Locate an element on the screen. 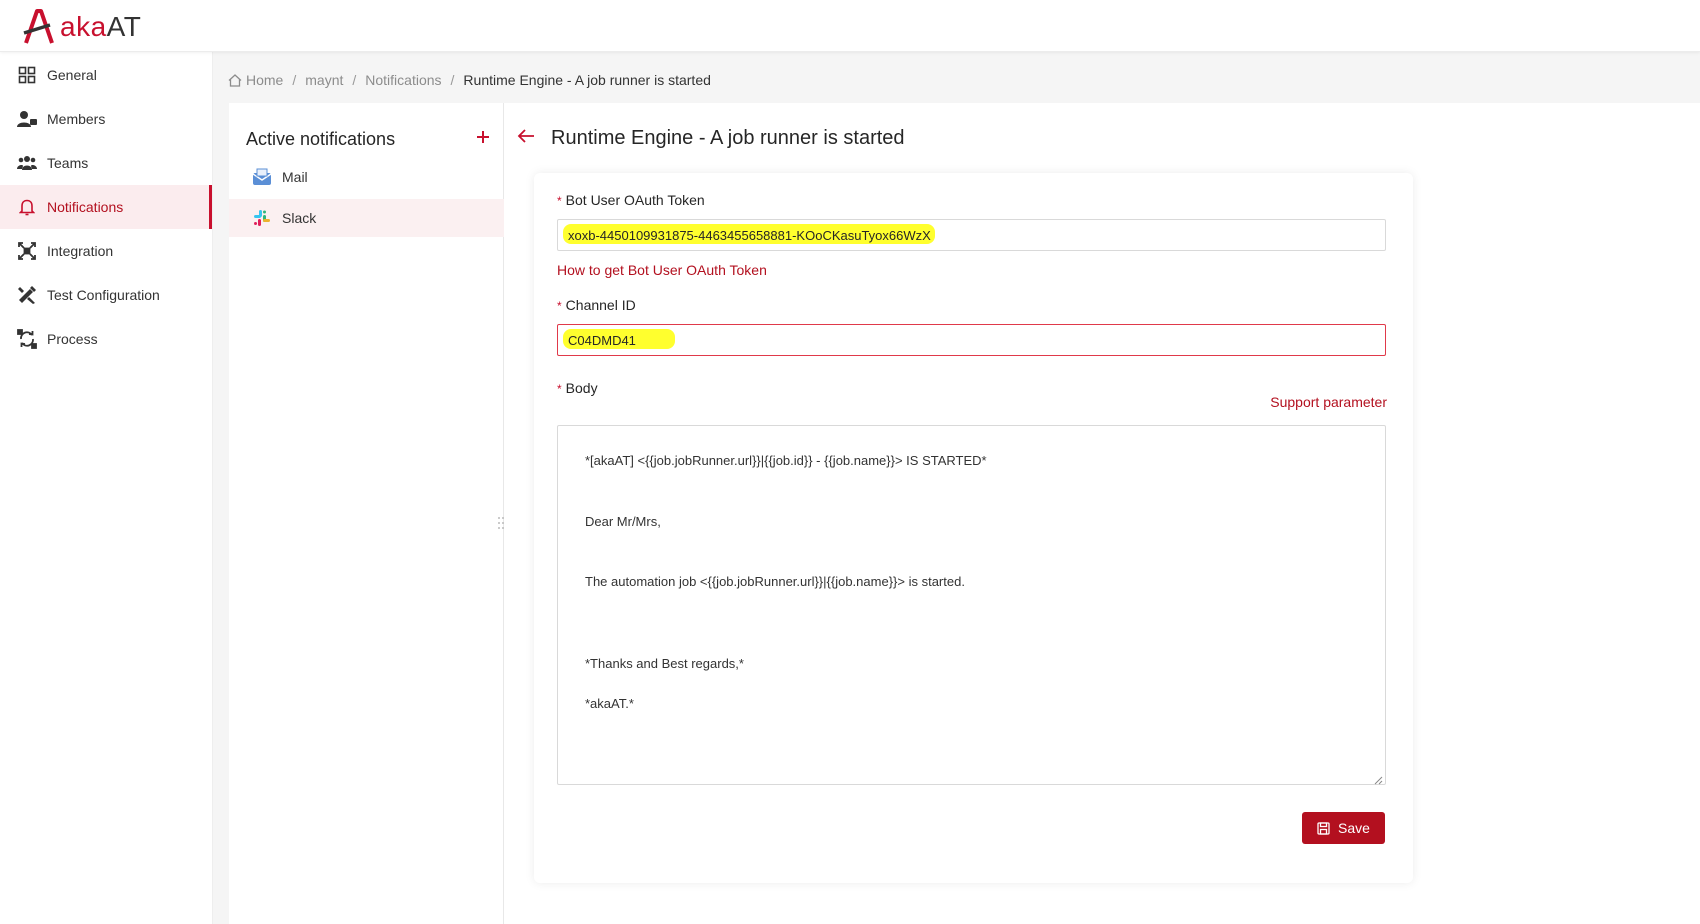  body-line: *Thanks and Best regards,* is located at coordinates (664, 663).